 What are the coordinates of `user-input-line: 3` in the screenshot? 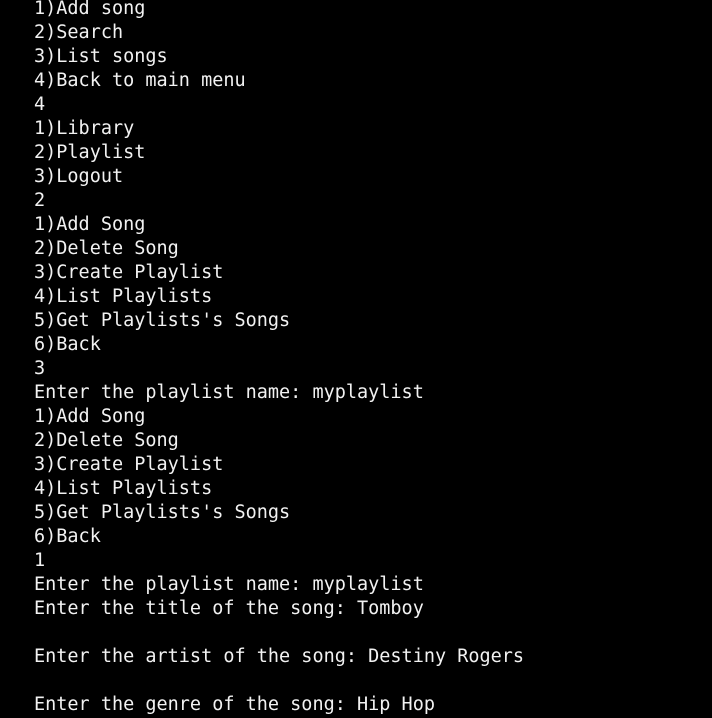 It's located at (40, 368).